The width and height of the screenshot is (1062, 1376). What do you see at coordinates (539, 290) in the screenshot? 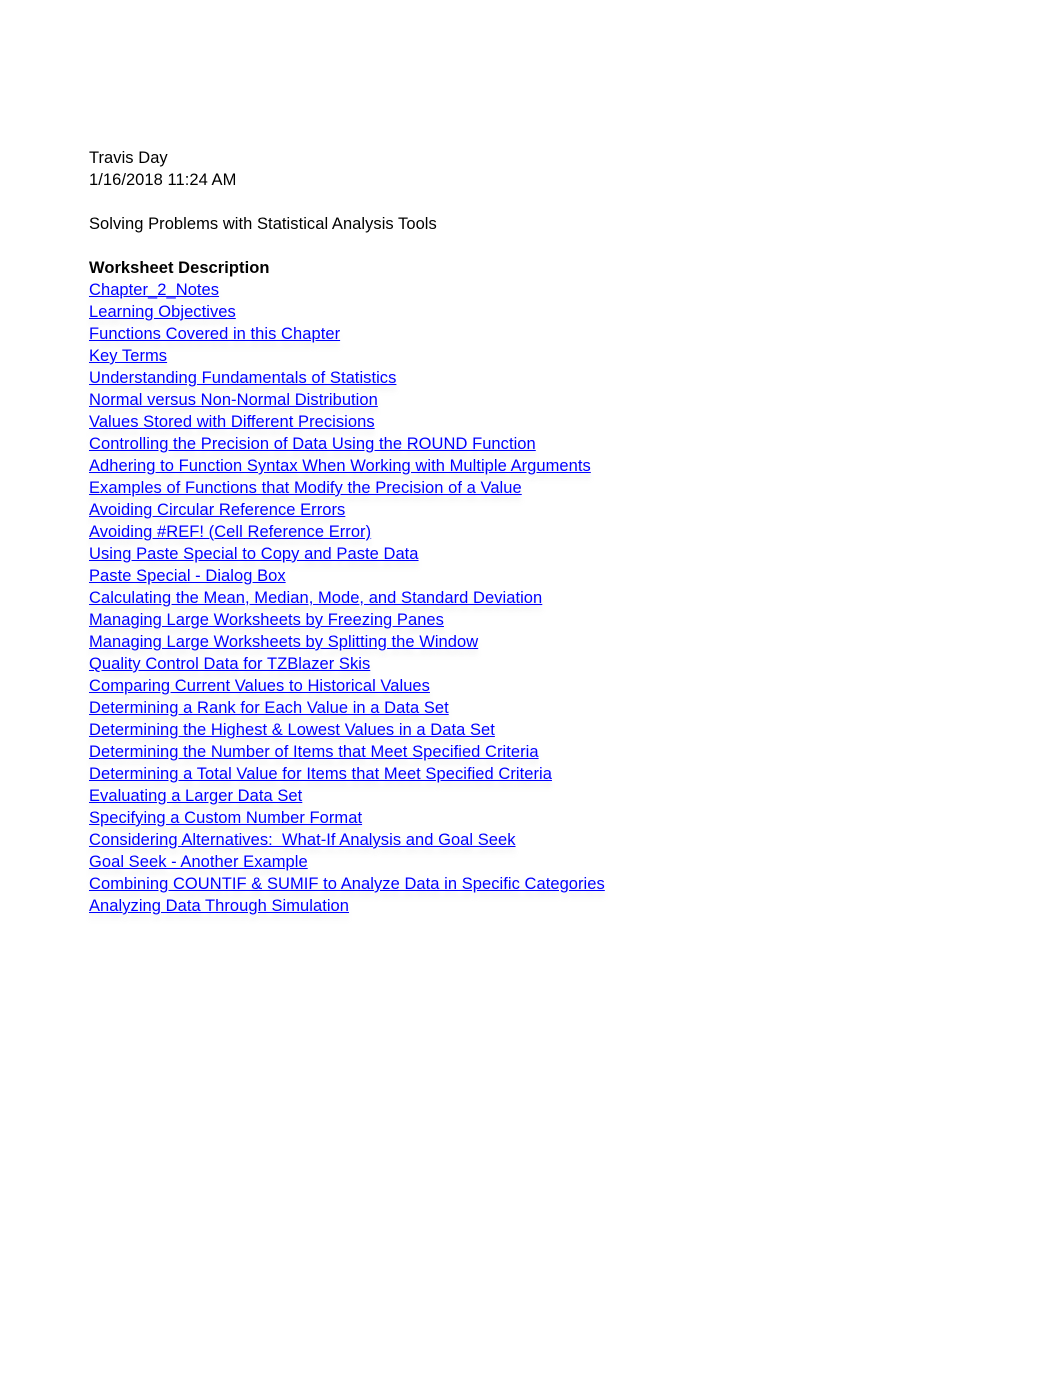
I see `worksheet-link: Chapter_2_Notes` at bounding box center [539, 290].